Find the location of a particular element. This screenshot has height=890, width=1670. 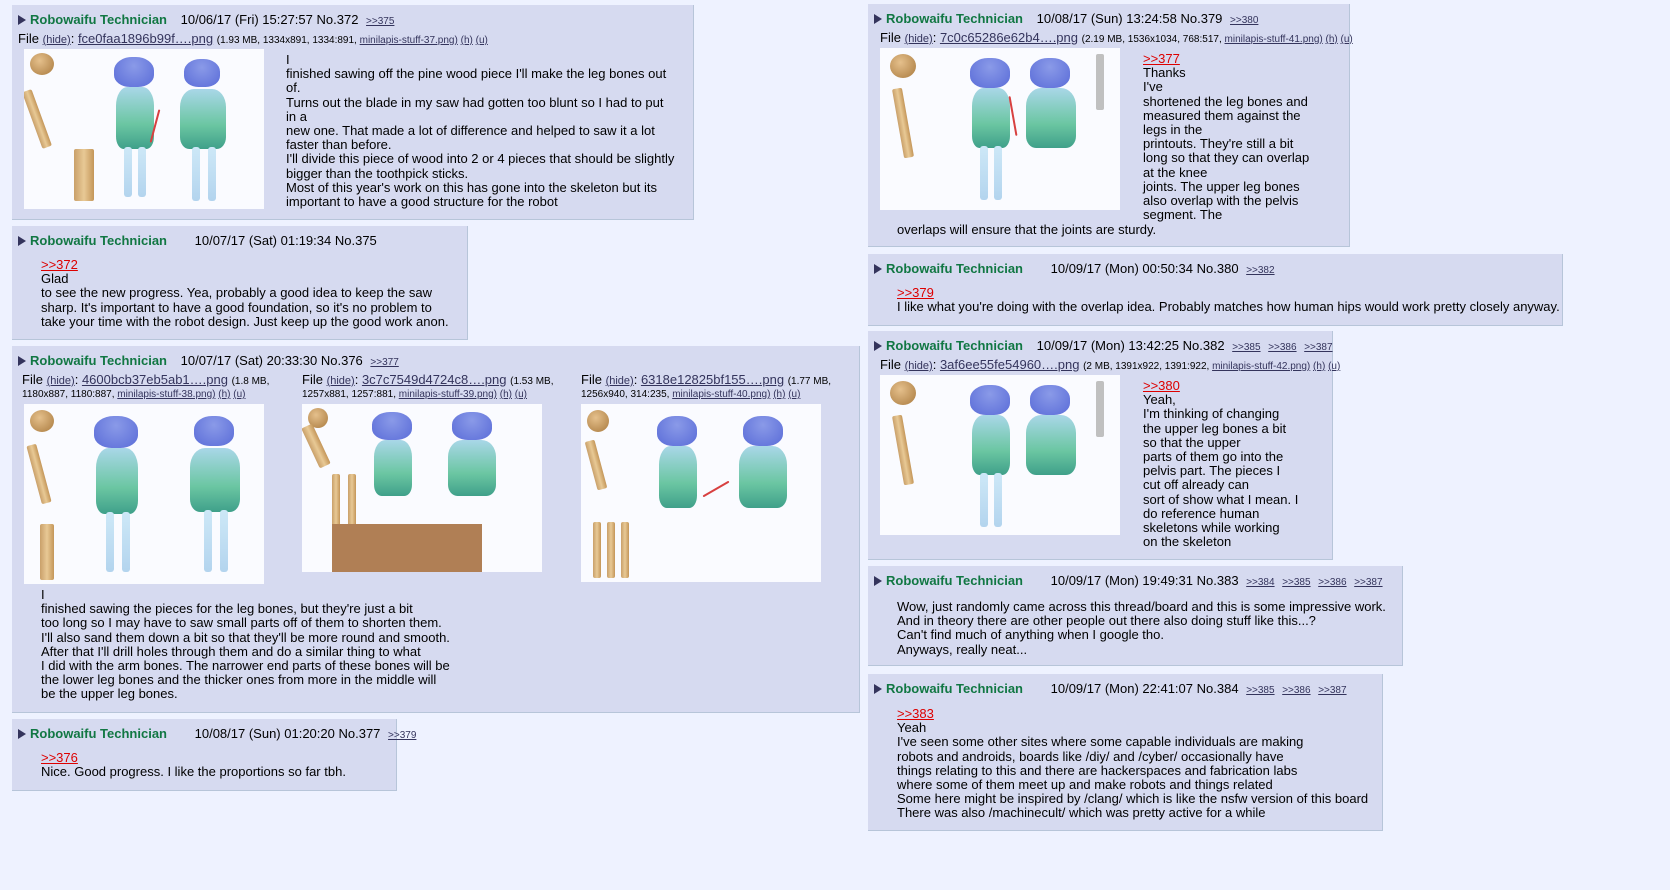

backlink: >>379 is located at coordinates (402, 735).